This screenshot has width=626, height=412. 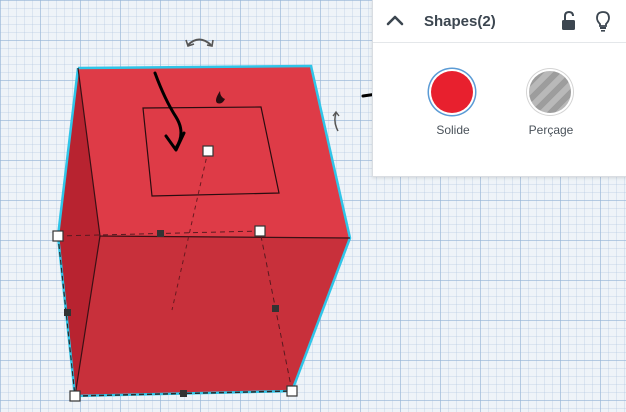 What do you see at coordinates (160, 233) in the screenshot?
I see `handle-mid-top` at bounding box center [160, 233].